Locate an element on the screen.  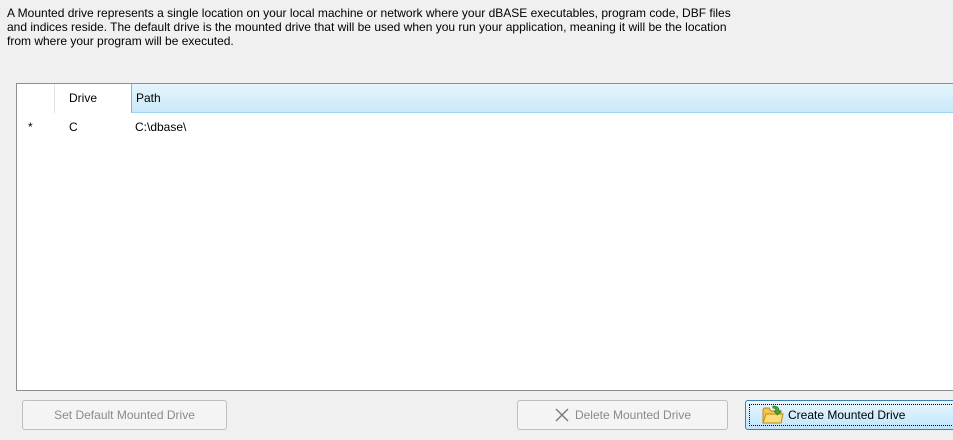
row-indicator-header is located at coordinates (36, 98).